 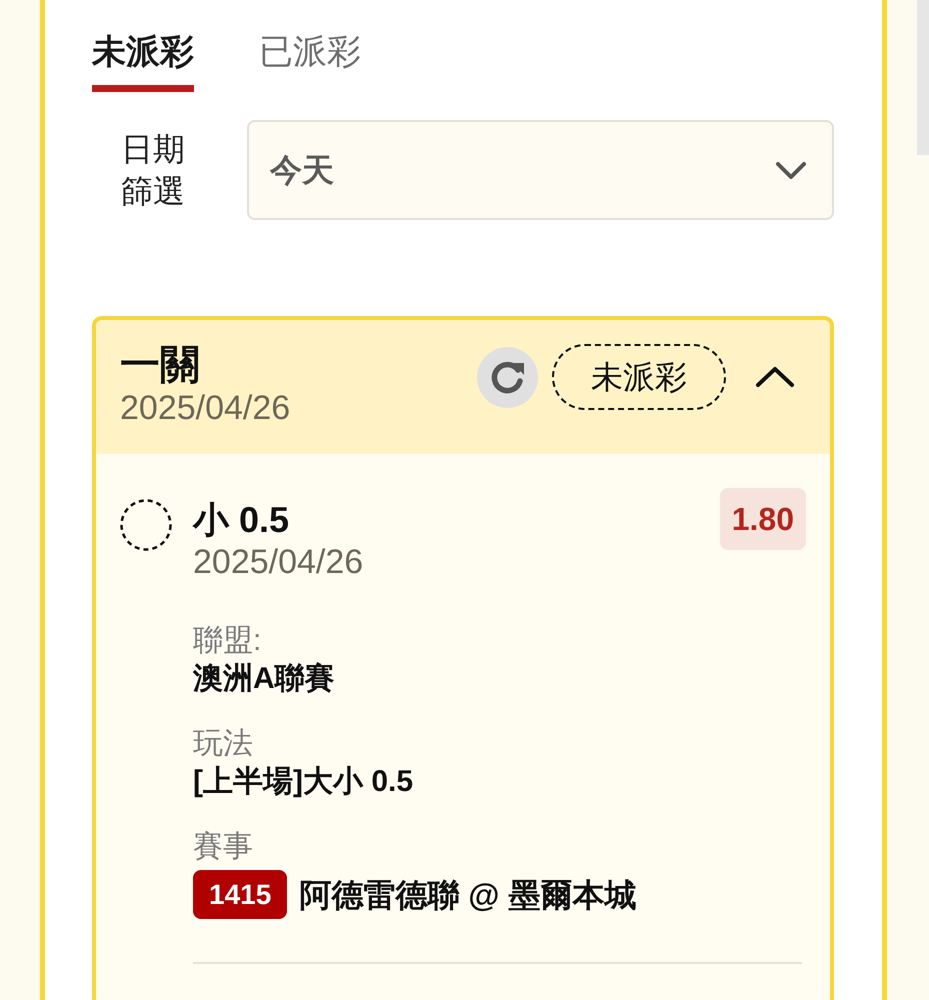 What do you see at coordinates (775, 377) in the screenshot?
I see `chevron-up-icon` at bounding box center [775, 377].